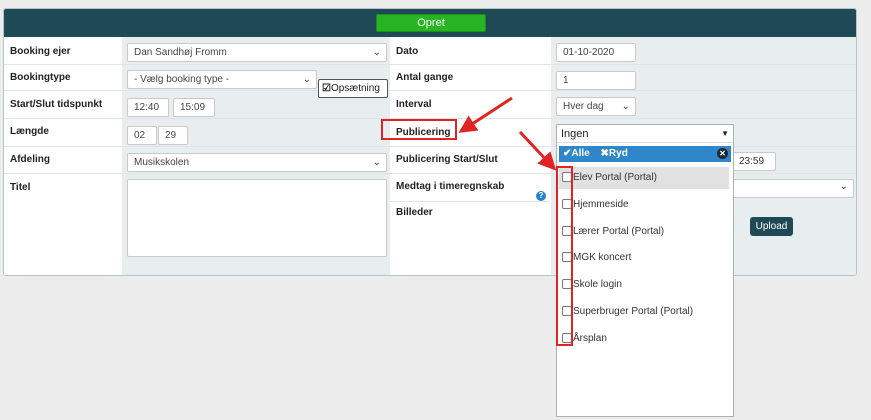 The height and width of the screenshot is (420, 871). What do you see at coordinates (754, 161) in the screenshot?
I see `publishing-end-time-input: 23:59` at bounding box center [754, 161].